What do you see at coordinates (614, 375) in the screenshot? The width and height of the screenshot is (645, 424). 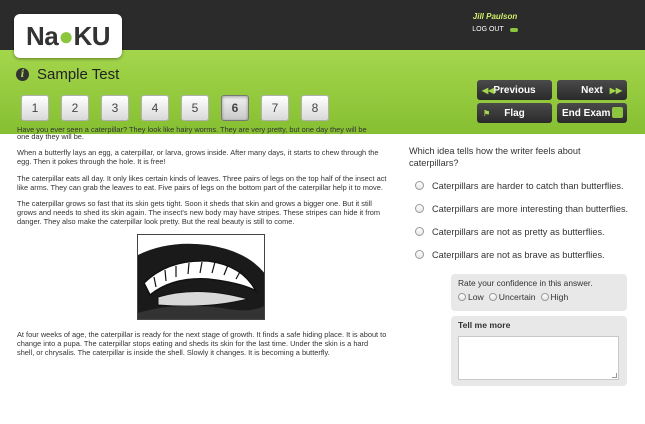 I see `resize-grip-icon` at bounding box center [614, 375].